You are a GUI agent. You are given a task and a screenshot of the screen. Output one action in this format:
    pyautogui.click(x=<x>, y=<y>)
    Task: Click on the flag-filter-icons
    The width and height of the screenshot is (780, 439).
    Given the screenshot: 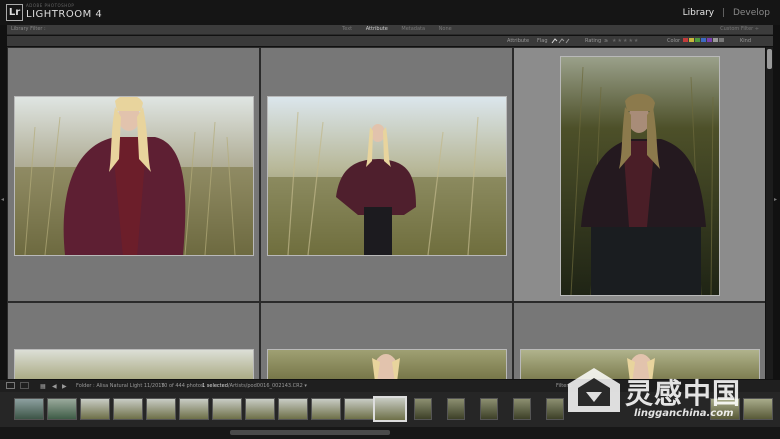 What is the action you would take?
    pyautogui.click(x=561, y=42)
    